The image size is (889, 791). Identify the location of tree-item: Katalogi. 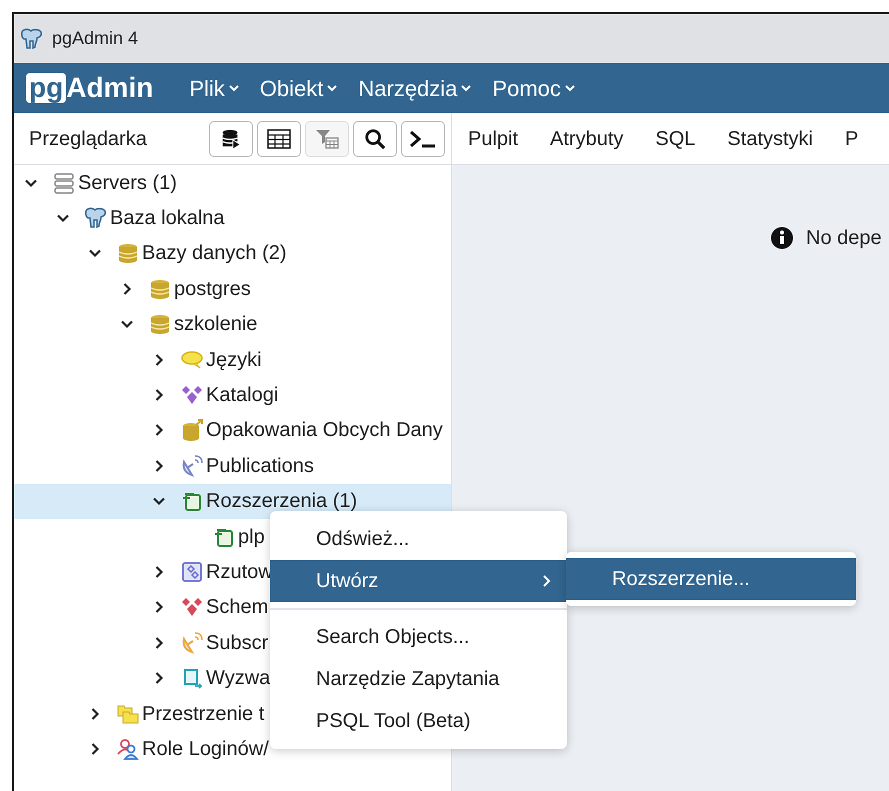
(232, 395).